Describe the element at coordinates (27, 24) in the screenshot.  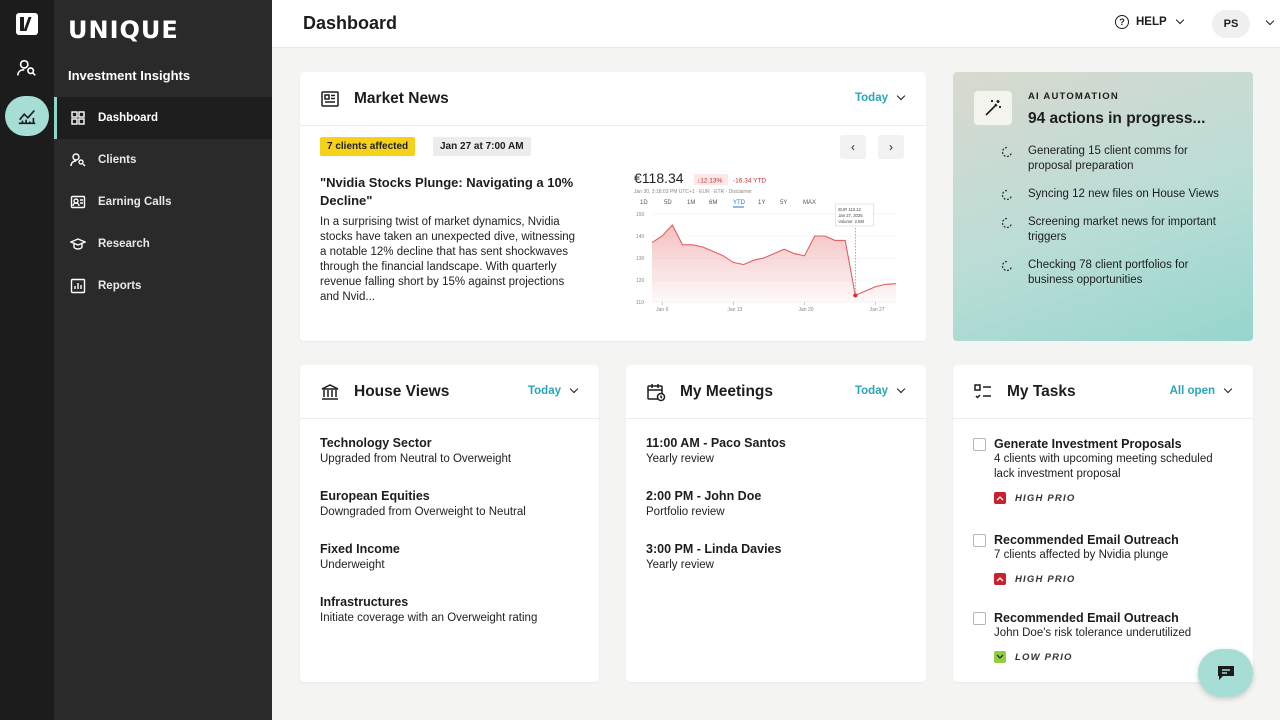
I see `brand-logo-icon` at that location.